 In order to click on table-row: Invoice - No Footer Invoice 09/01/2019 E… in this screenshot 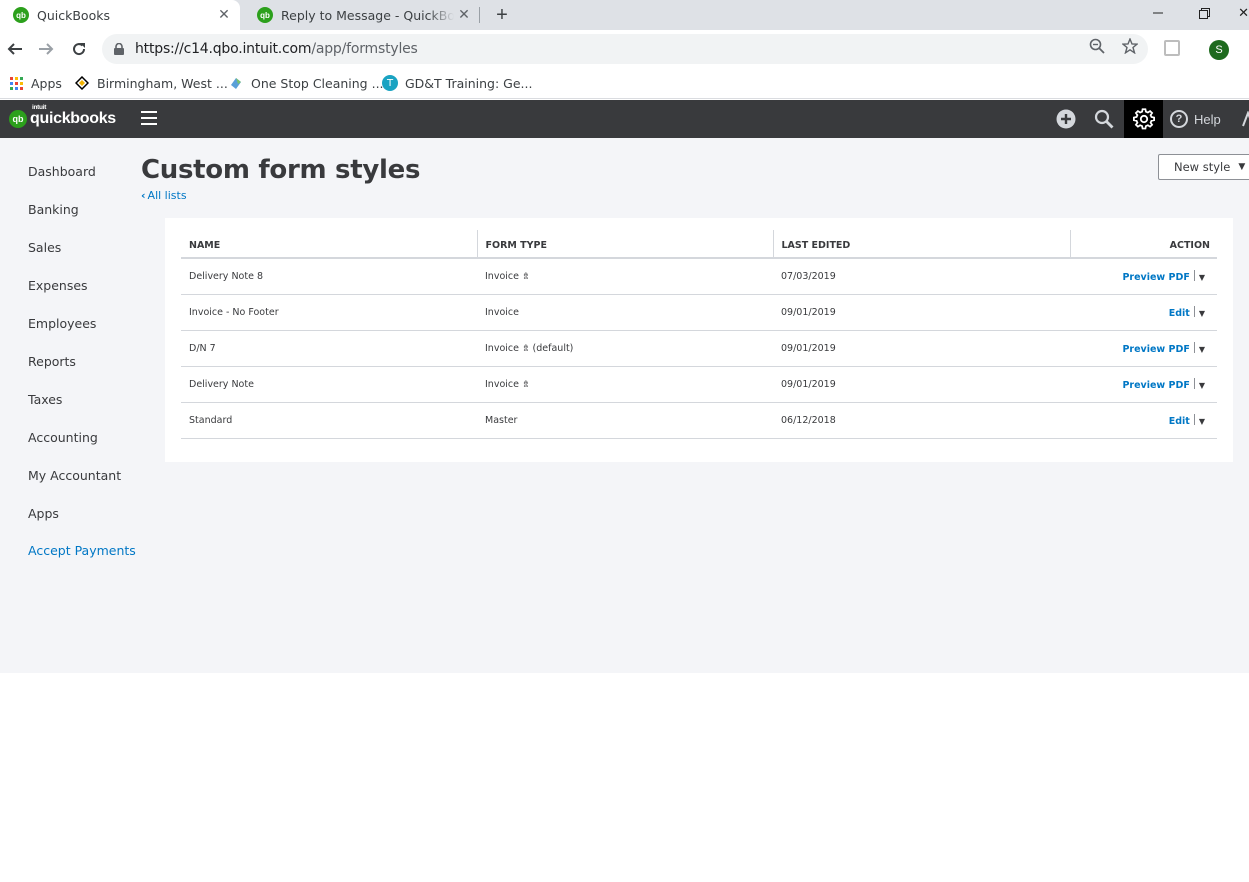, I will do `click(699, 312)`.